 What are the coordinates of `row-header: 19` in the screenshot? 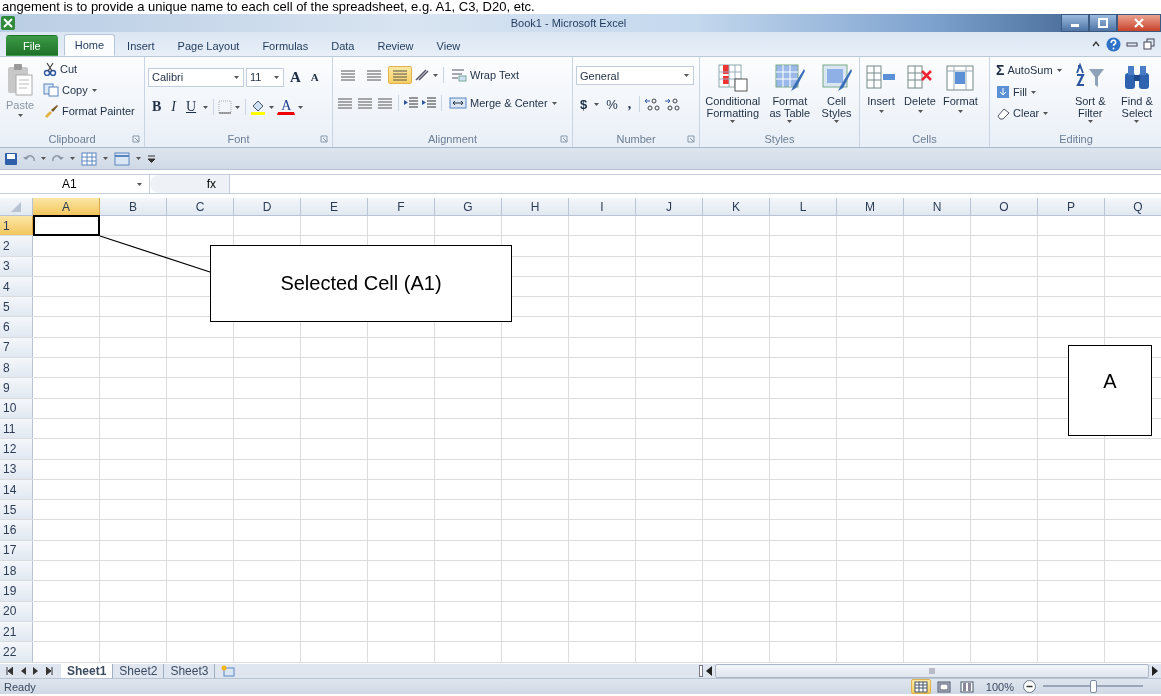 It's located at (16, 591).